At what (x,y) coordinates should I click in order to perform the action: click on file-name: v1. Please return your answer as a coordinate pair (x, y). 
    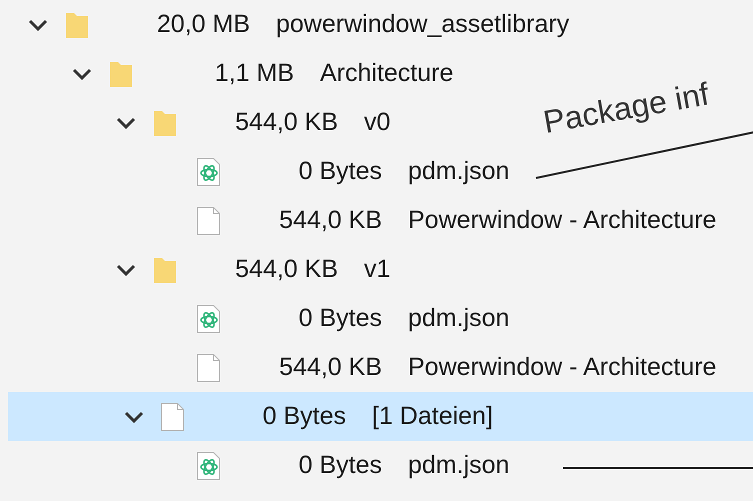
    Looking at the image, I should click on (377, 269).